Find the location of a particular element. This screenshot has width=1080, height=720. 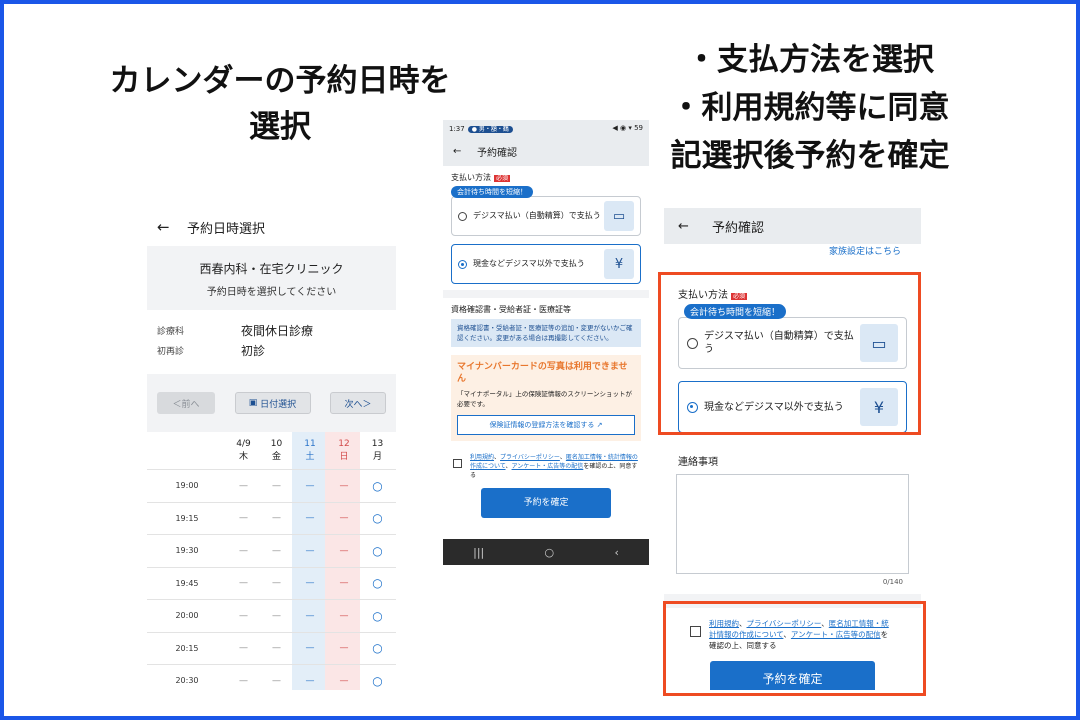

doc-head: 資格確認書・受給者証・医療証等 is located at coordinates (511, 309).